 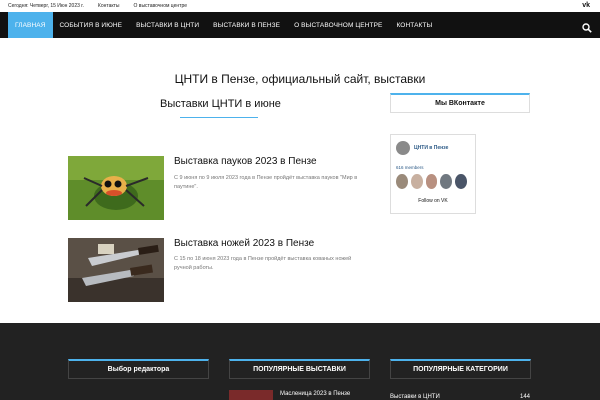 I want to click on follow-vk-button: Follow on VK, so click(x=433, y=201).